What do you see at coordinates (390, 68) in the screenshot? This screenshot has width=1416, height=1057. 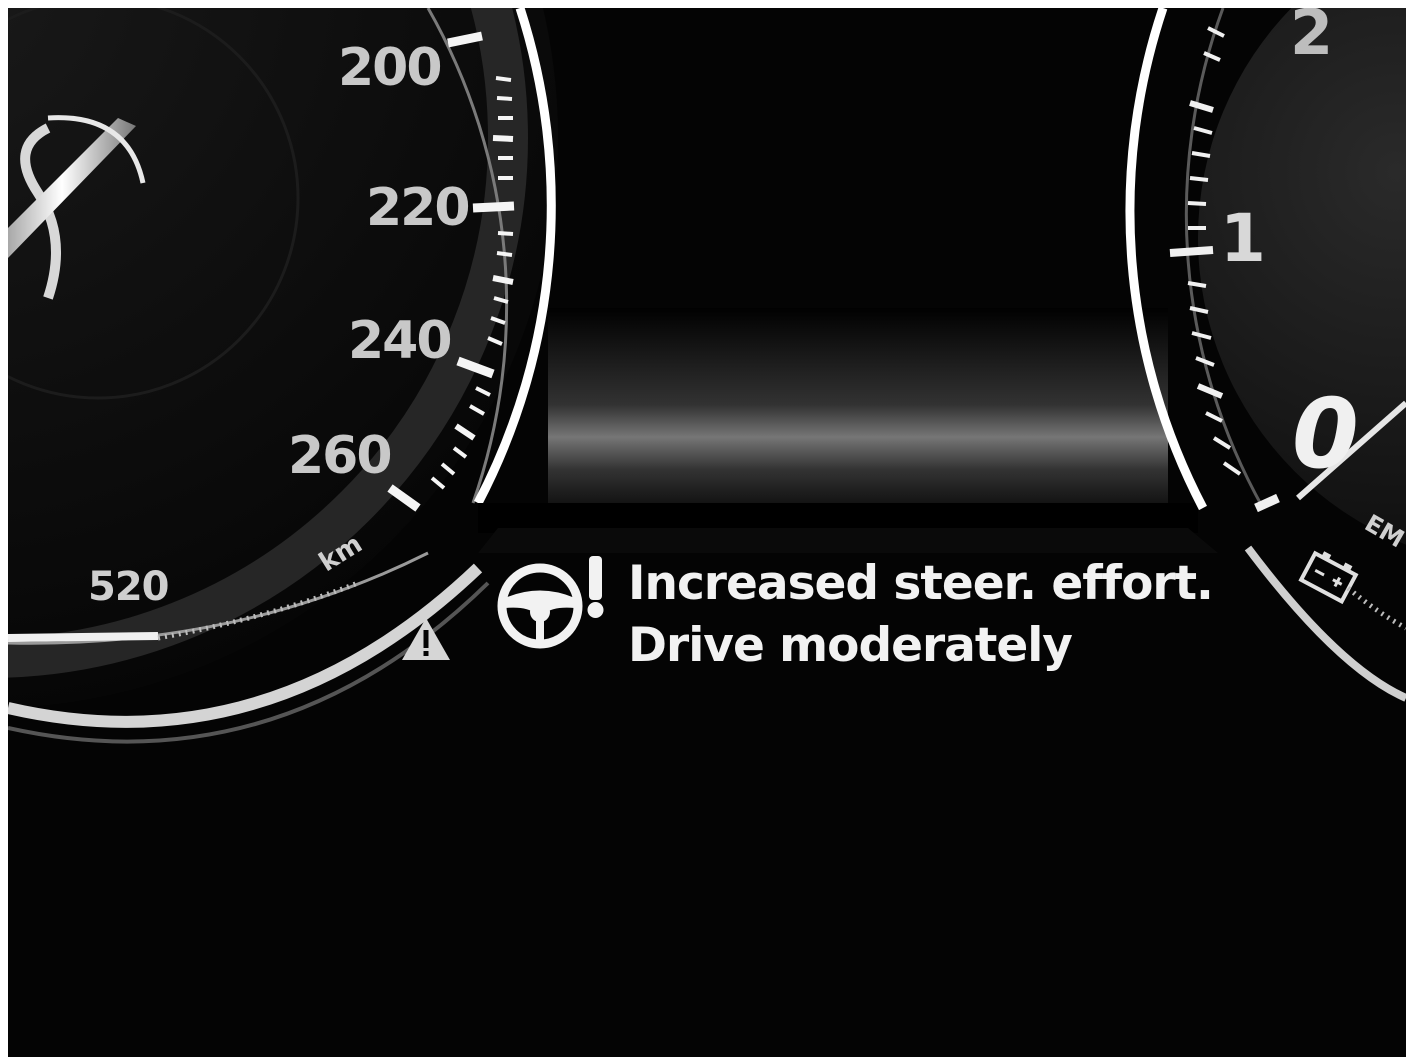 I see `speed-label-200: 200` at bounding box center [390, 68].